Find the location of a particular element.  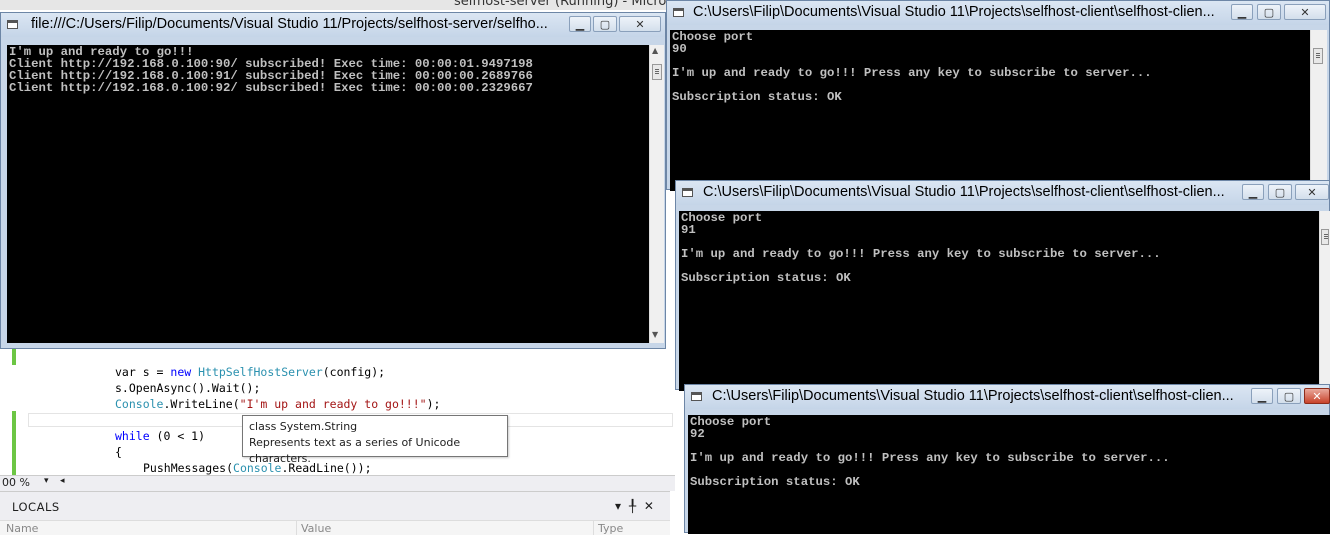

scroll-left-icon: ◂ is located at coordinates (62, 481).